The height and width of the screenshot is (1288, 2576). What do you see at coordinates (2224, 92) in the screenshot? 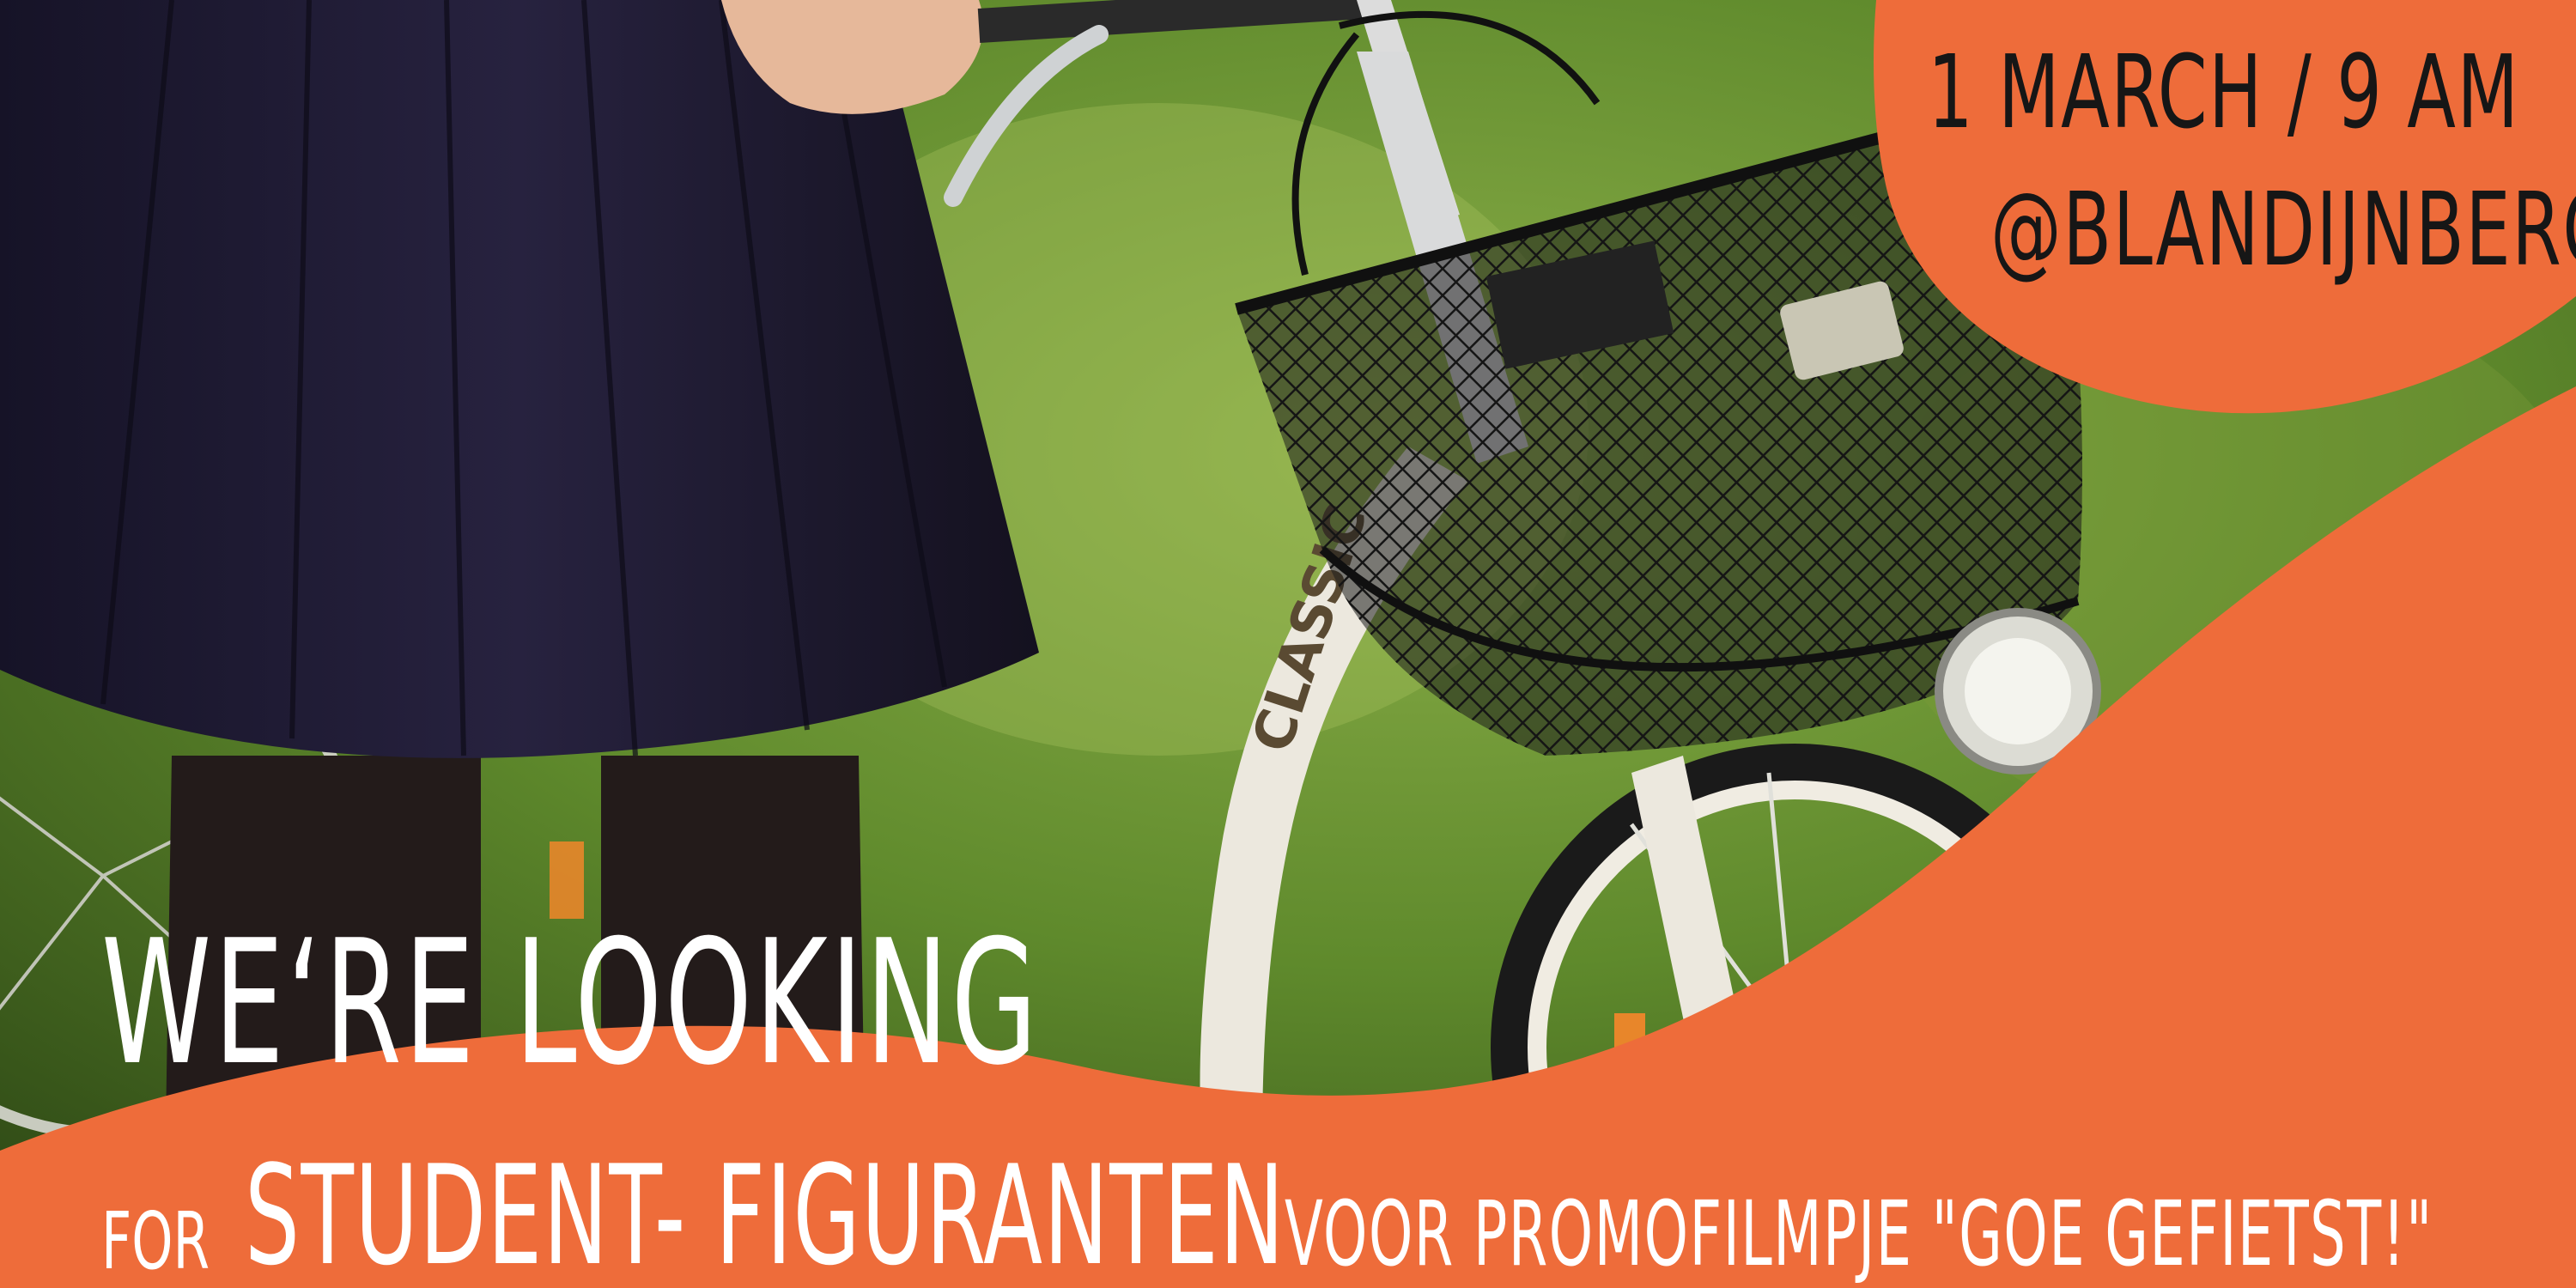
I see `event-date-time: 1 MARCH / 9 AM` at bounding box center [2224, 92].